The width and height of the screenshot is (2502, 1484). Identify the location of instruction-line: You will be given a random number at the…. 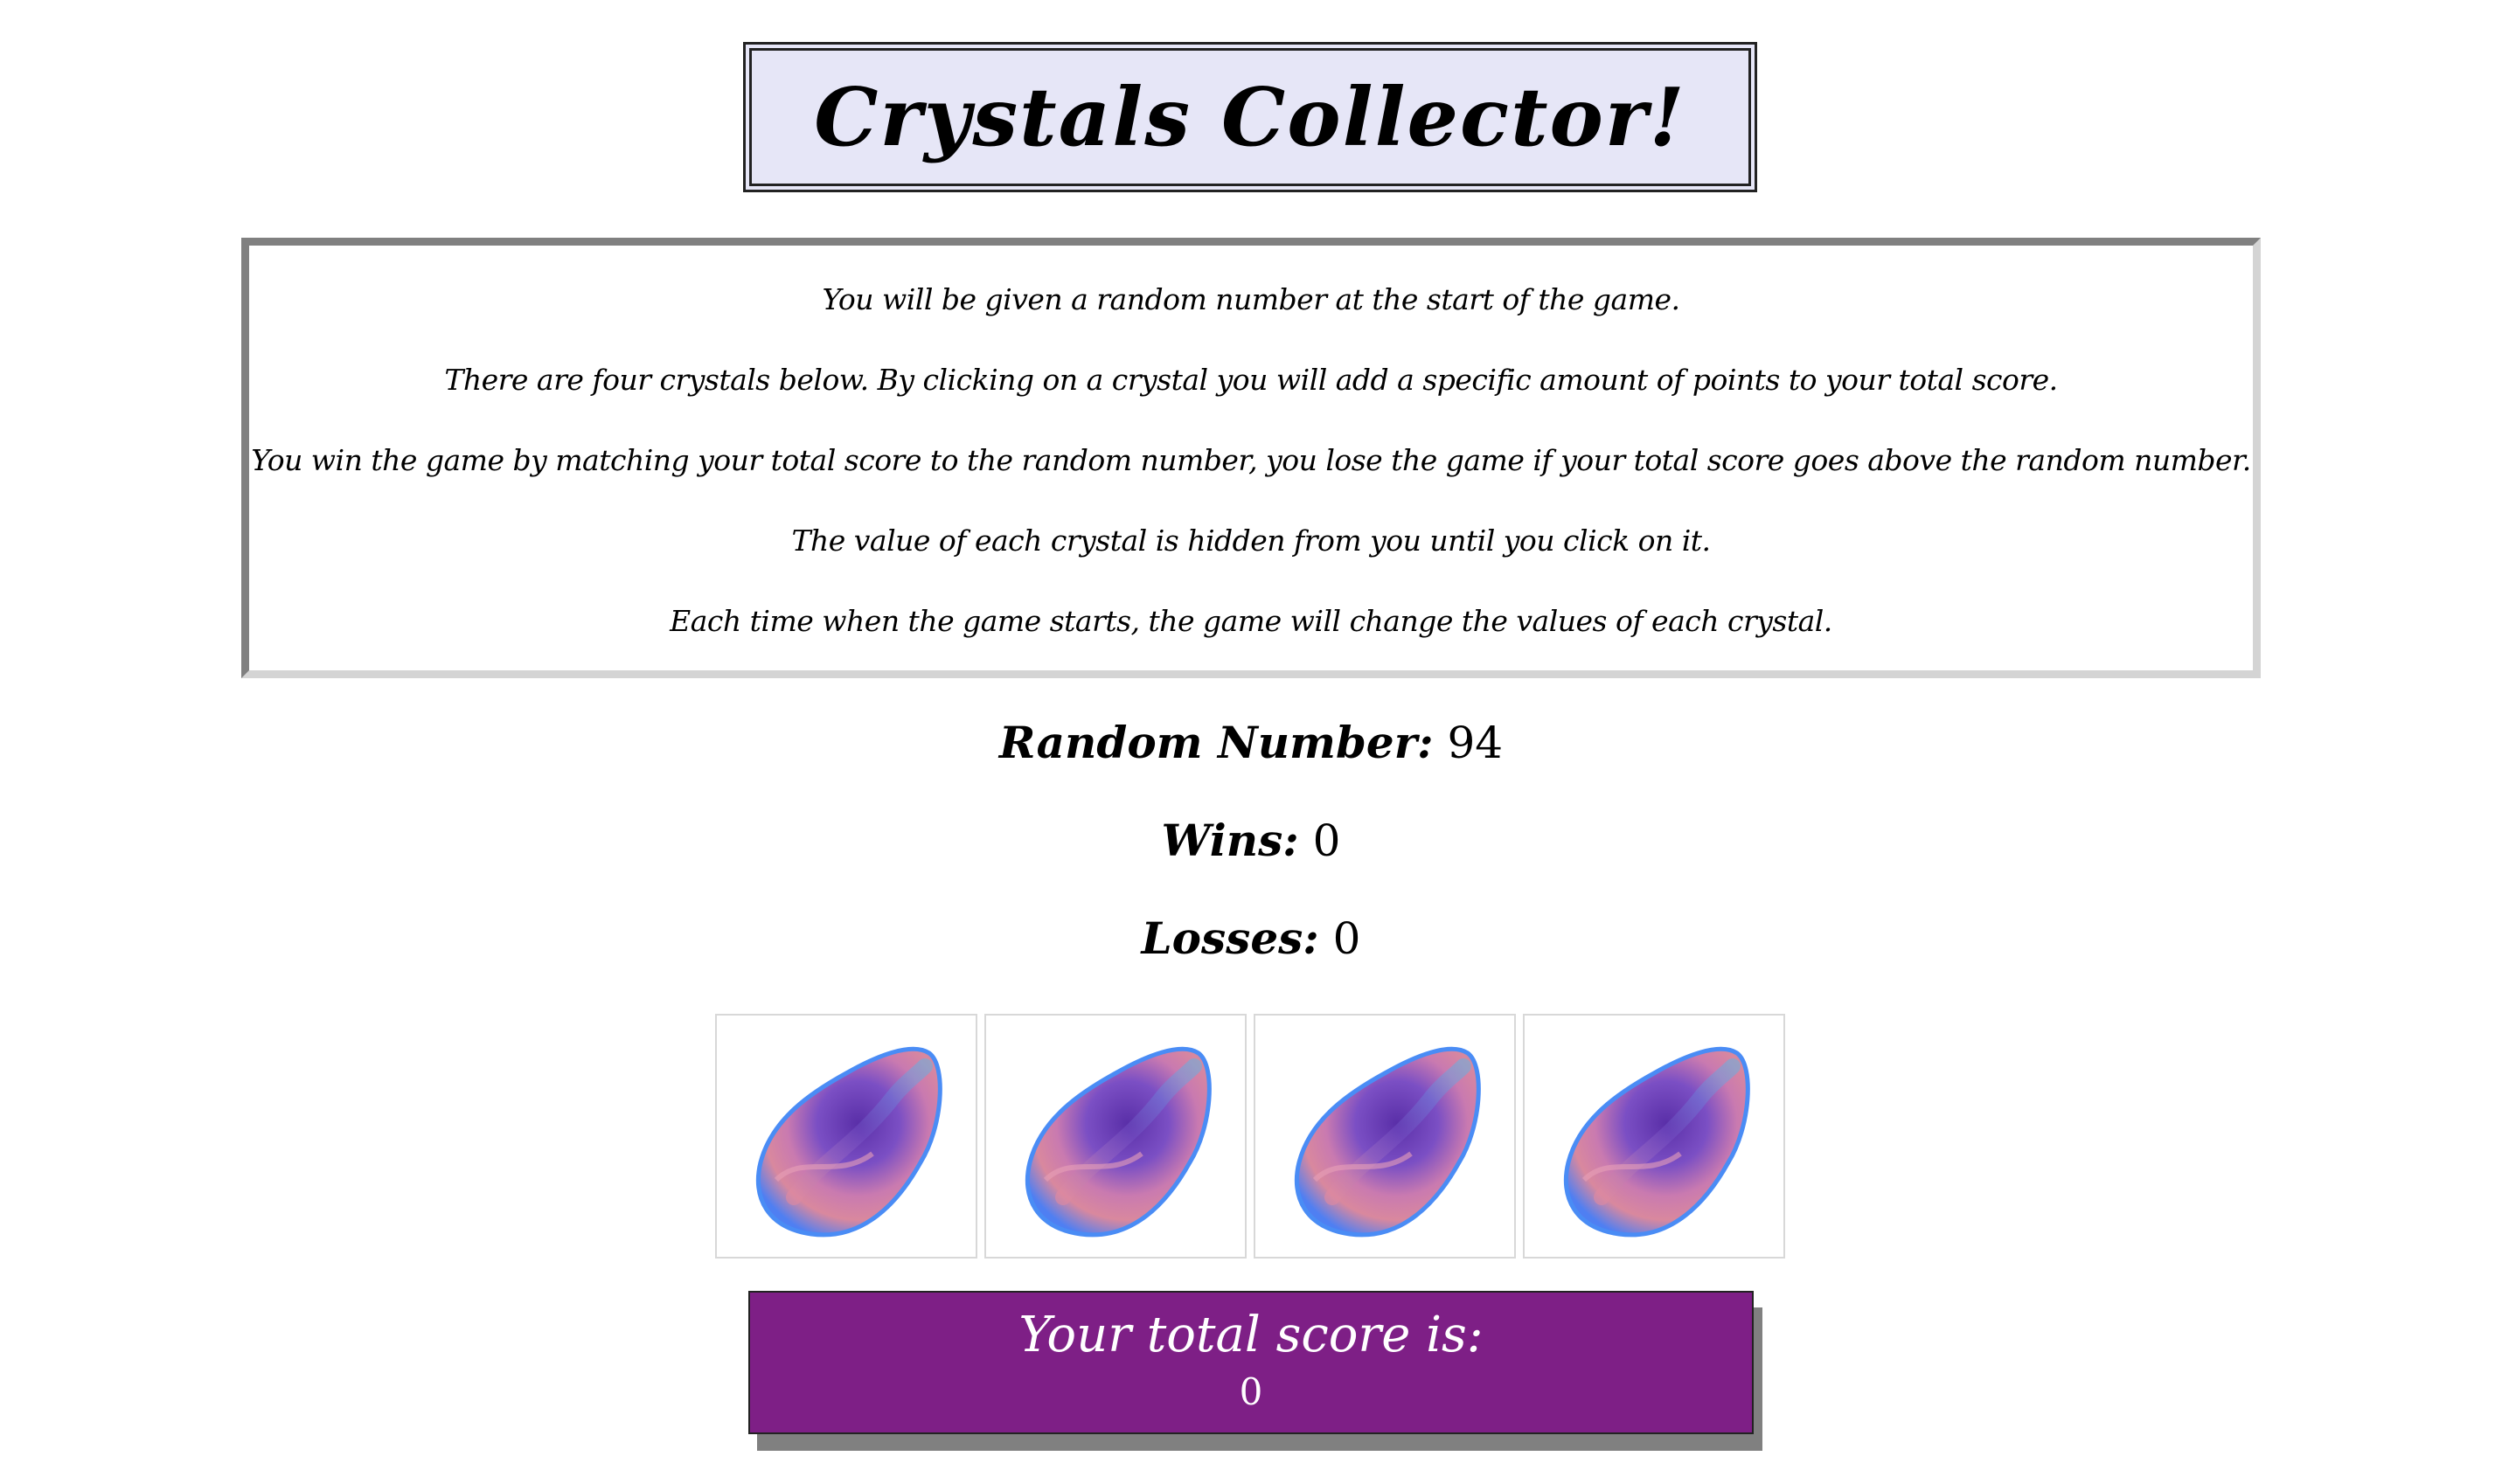
(1251, 299).